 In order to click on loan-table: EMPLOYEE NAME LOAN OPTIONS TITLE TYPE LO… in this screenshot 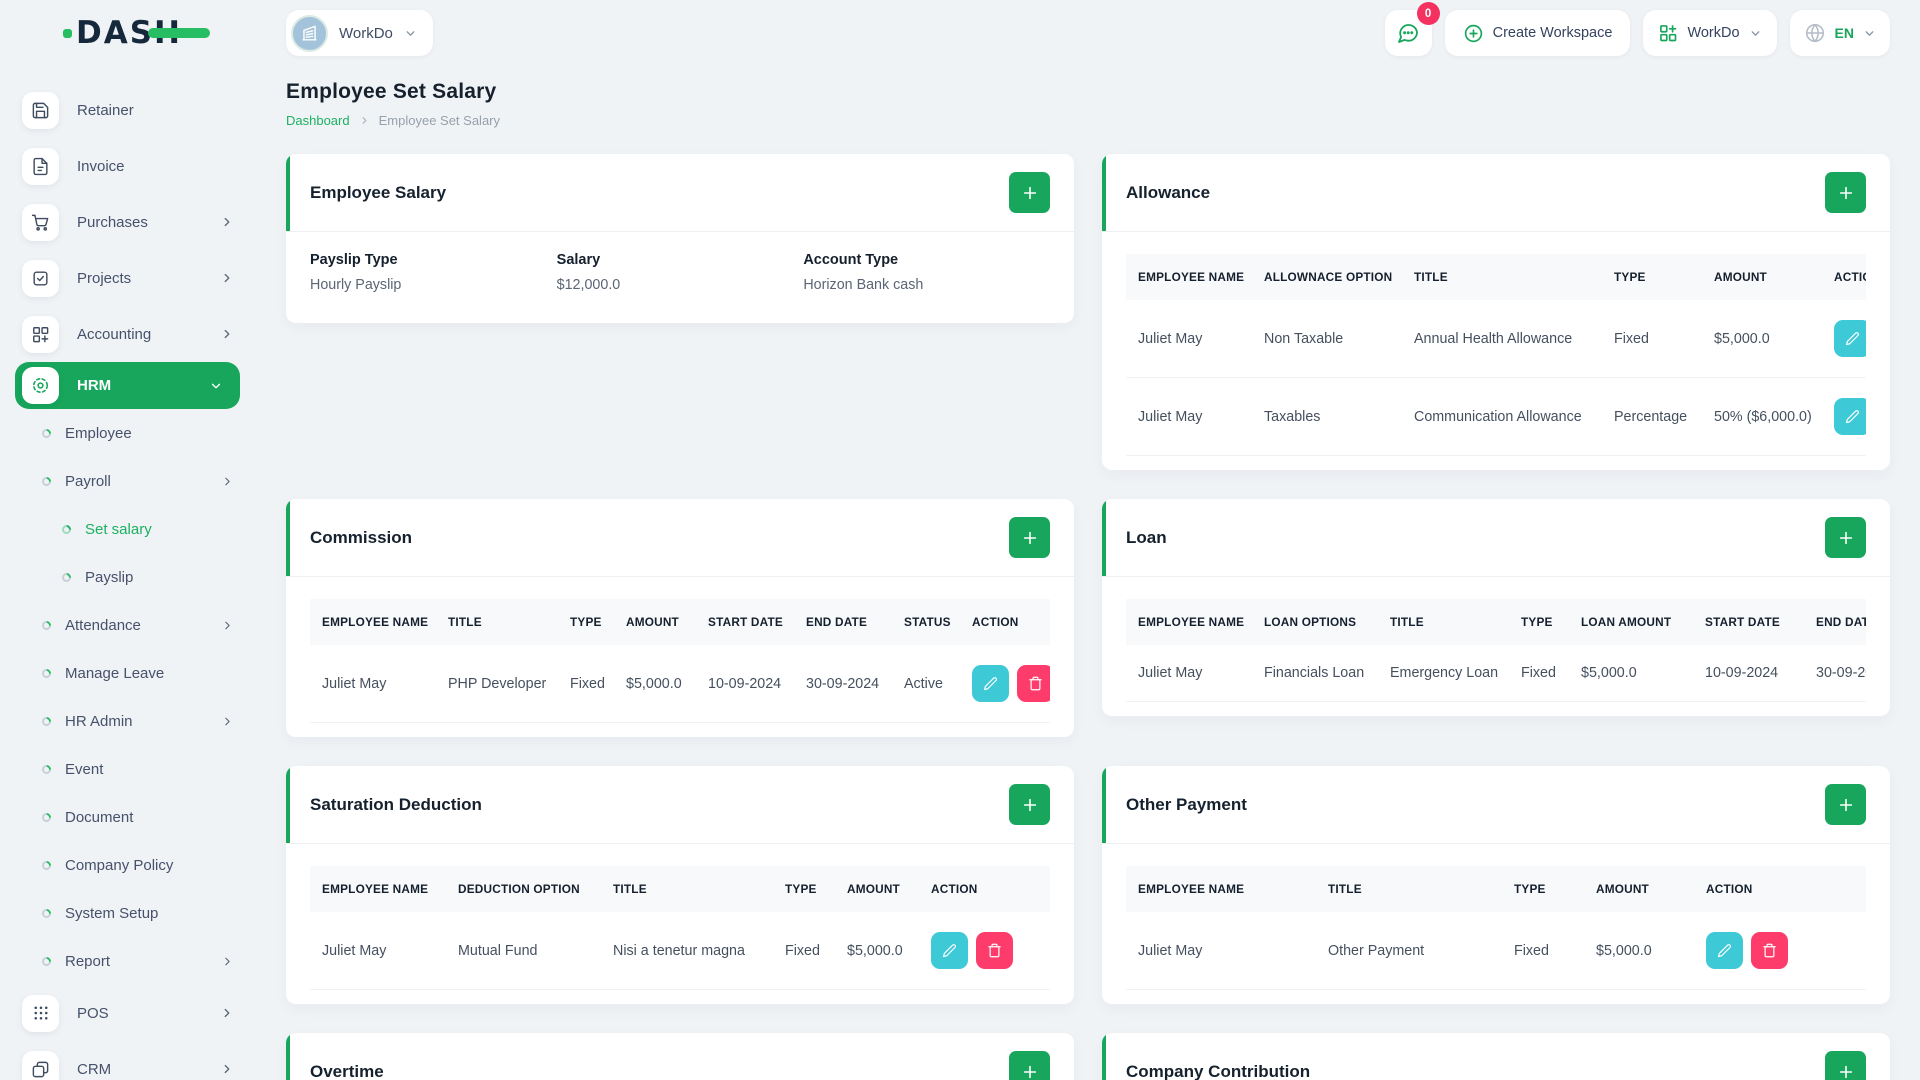, I will do `click(1496, 650)`.